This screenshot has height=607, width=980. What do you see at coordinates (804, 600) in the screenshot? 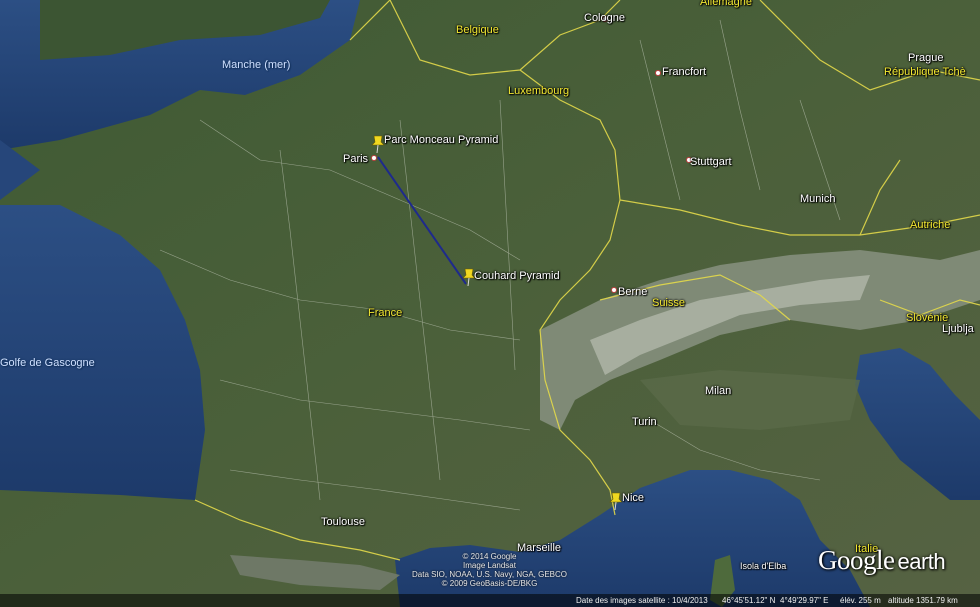
I see `longitude-readout: 4°49'29.97" E` at bounding box center [804, 600].